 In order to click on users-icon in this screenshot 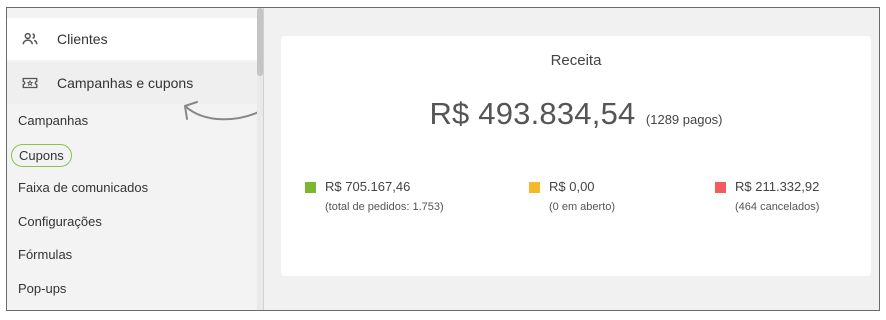, I will do `click(30, 38)`.